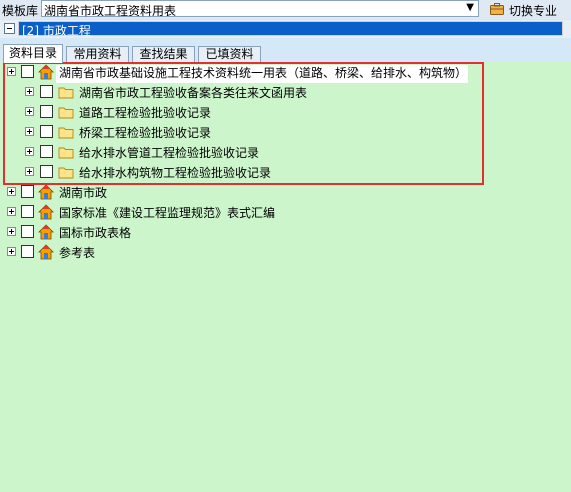 This screenshot has height=492, width=571. Describe the element at coordinates (95, 233) in the screenshot. I see `tree-node-label: 国标市政表格` at that location.